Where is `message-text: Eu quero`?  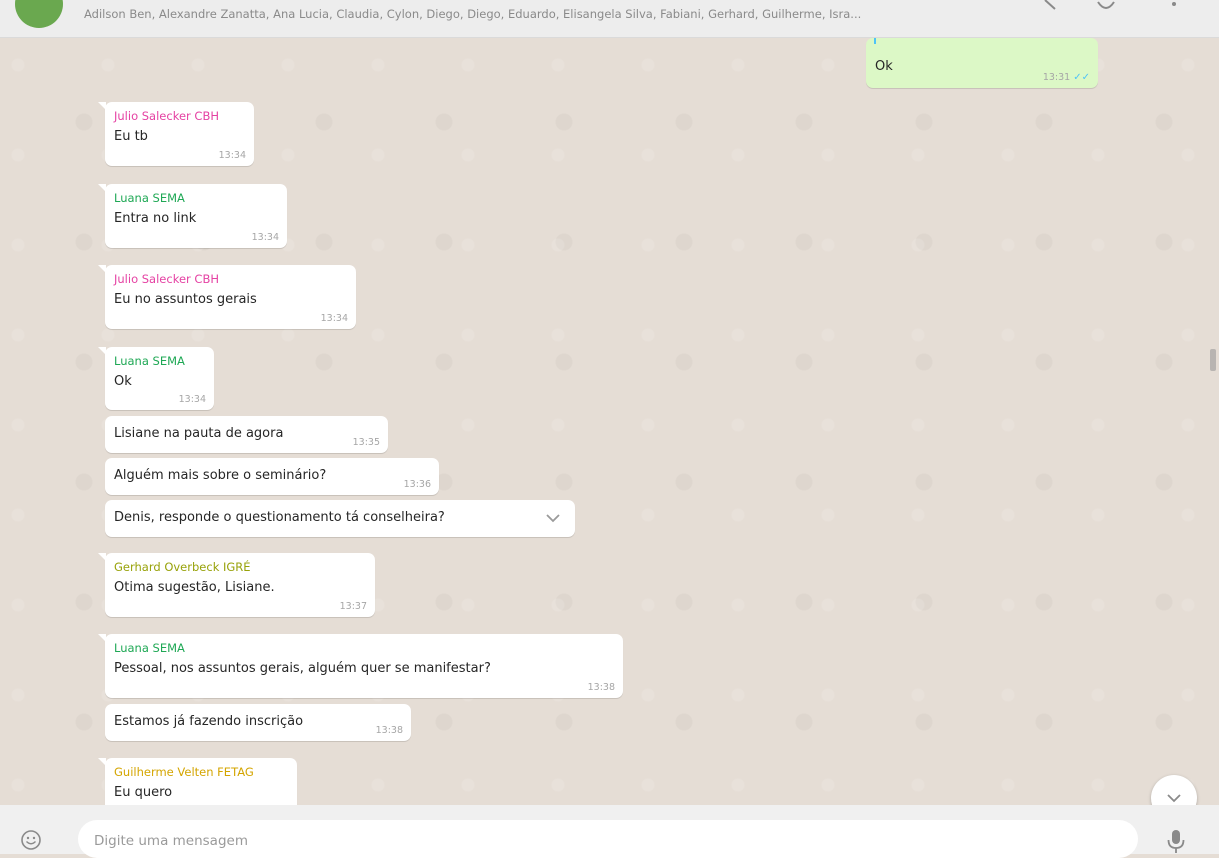
message-text: Eu quero is located at coordinates (143, 792).